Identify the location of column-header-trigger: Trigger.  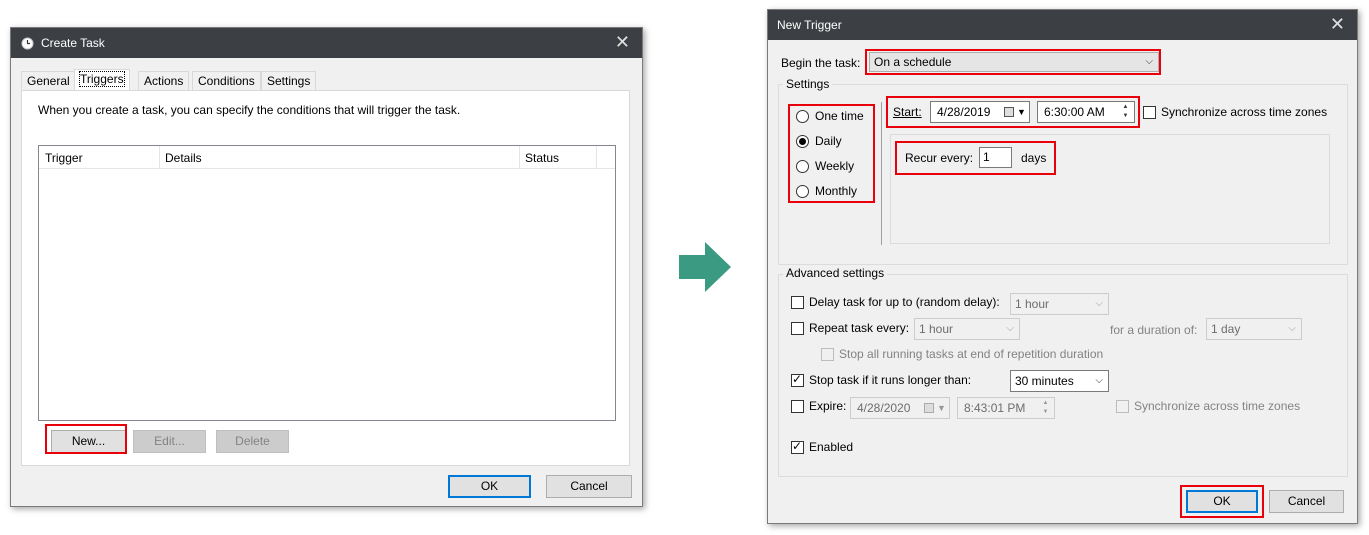
(64, 158).